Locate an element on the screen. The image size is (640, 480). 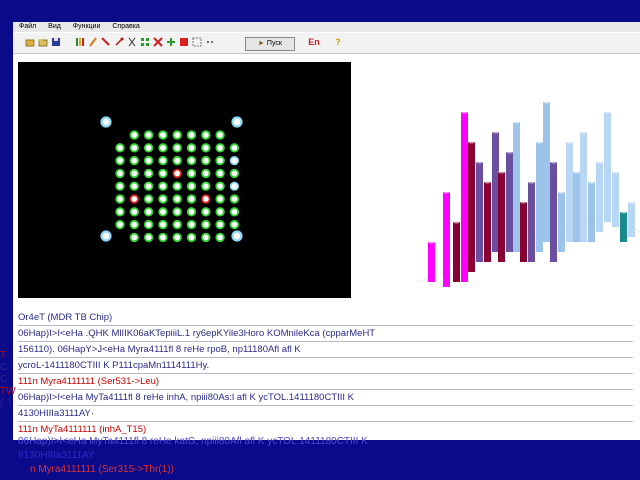
margin-char: /. \ is located at coordinates (6, 403).